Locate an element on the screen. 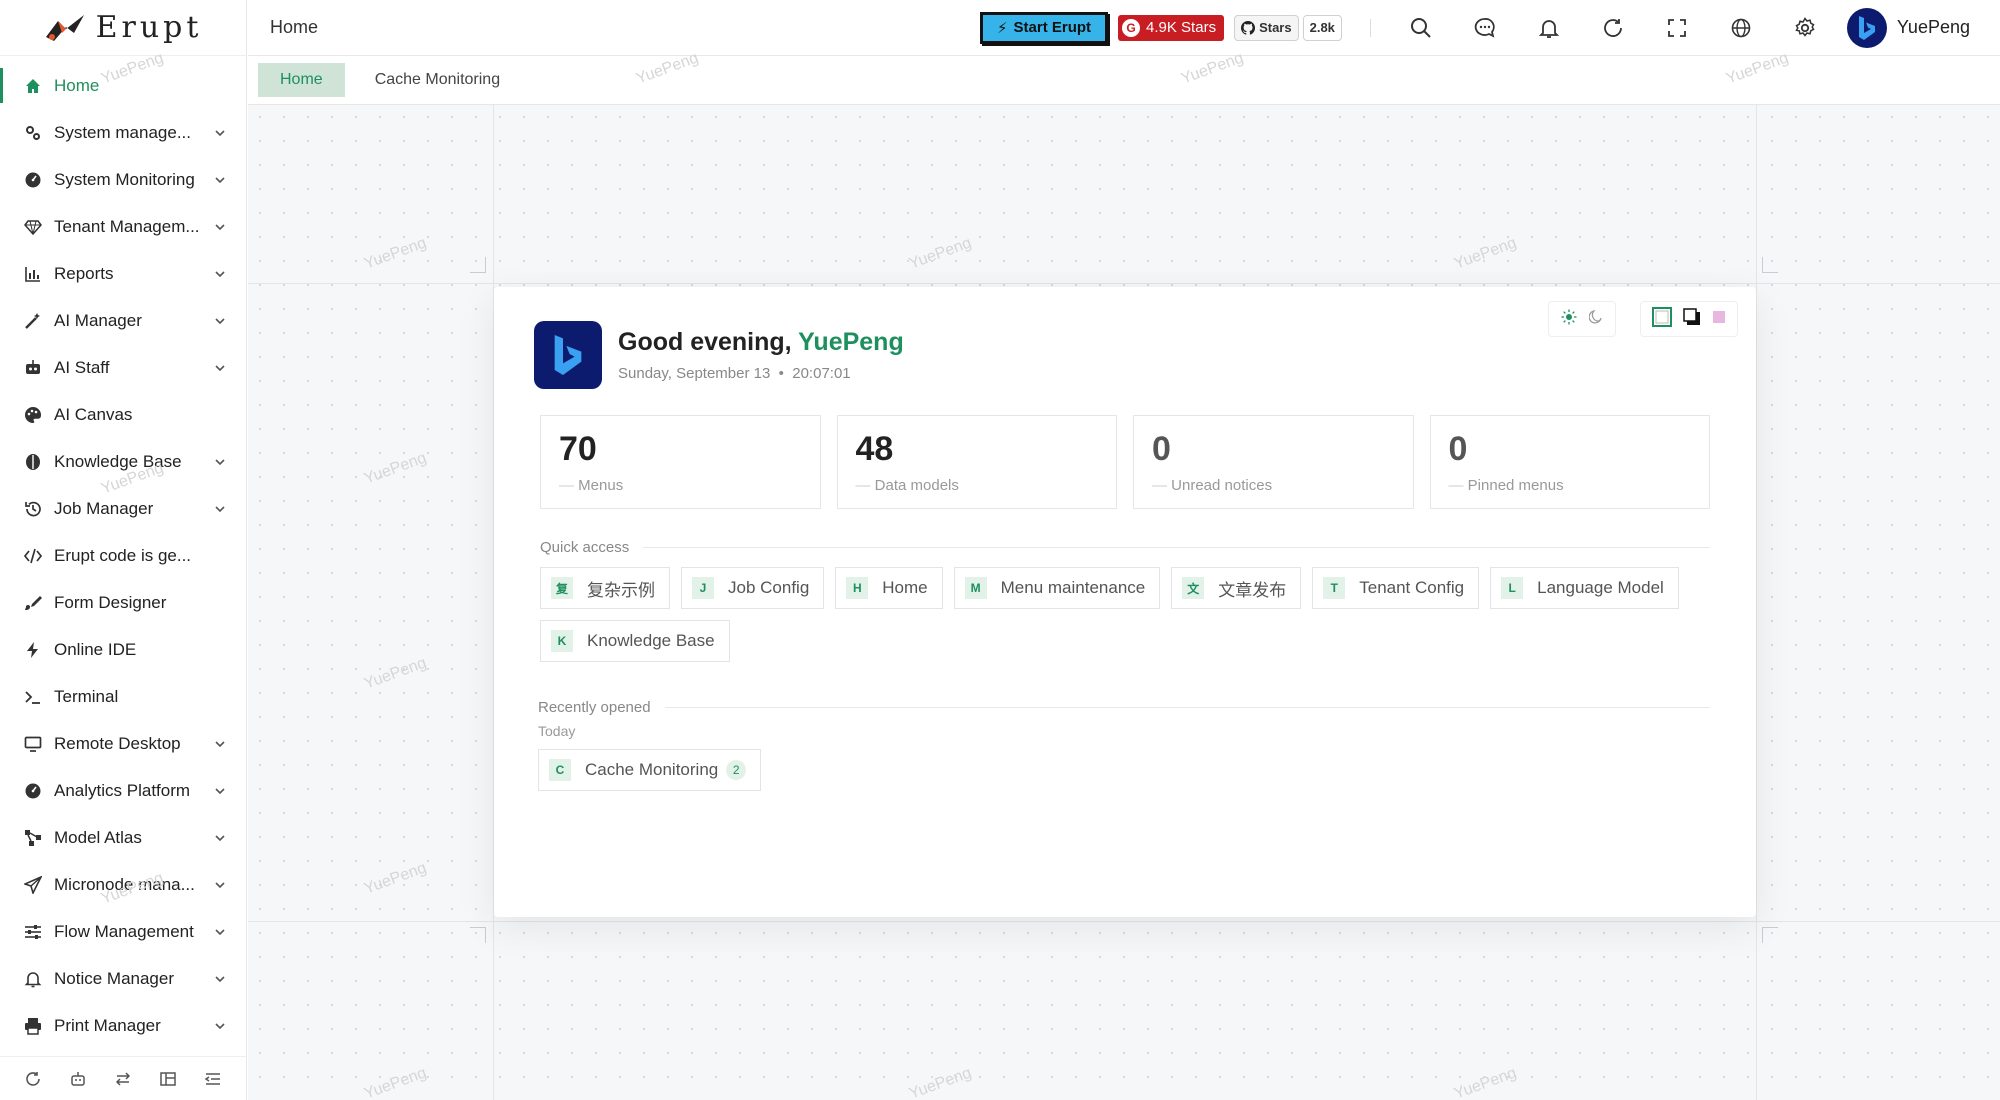 The width and height of the screenshot is (2000, 1100). breadcrumb: Home is located at coordinates (294, 27).